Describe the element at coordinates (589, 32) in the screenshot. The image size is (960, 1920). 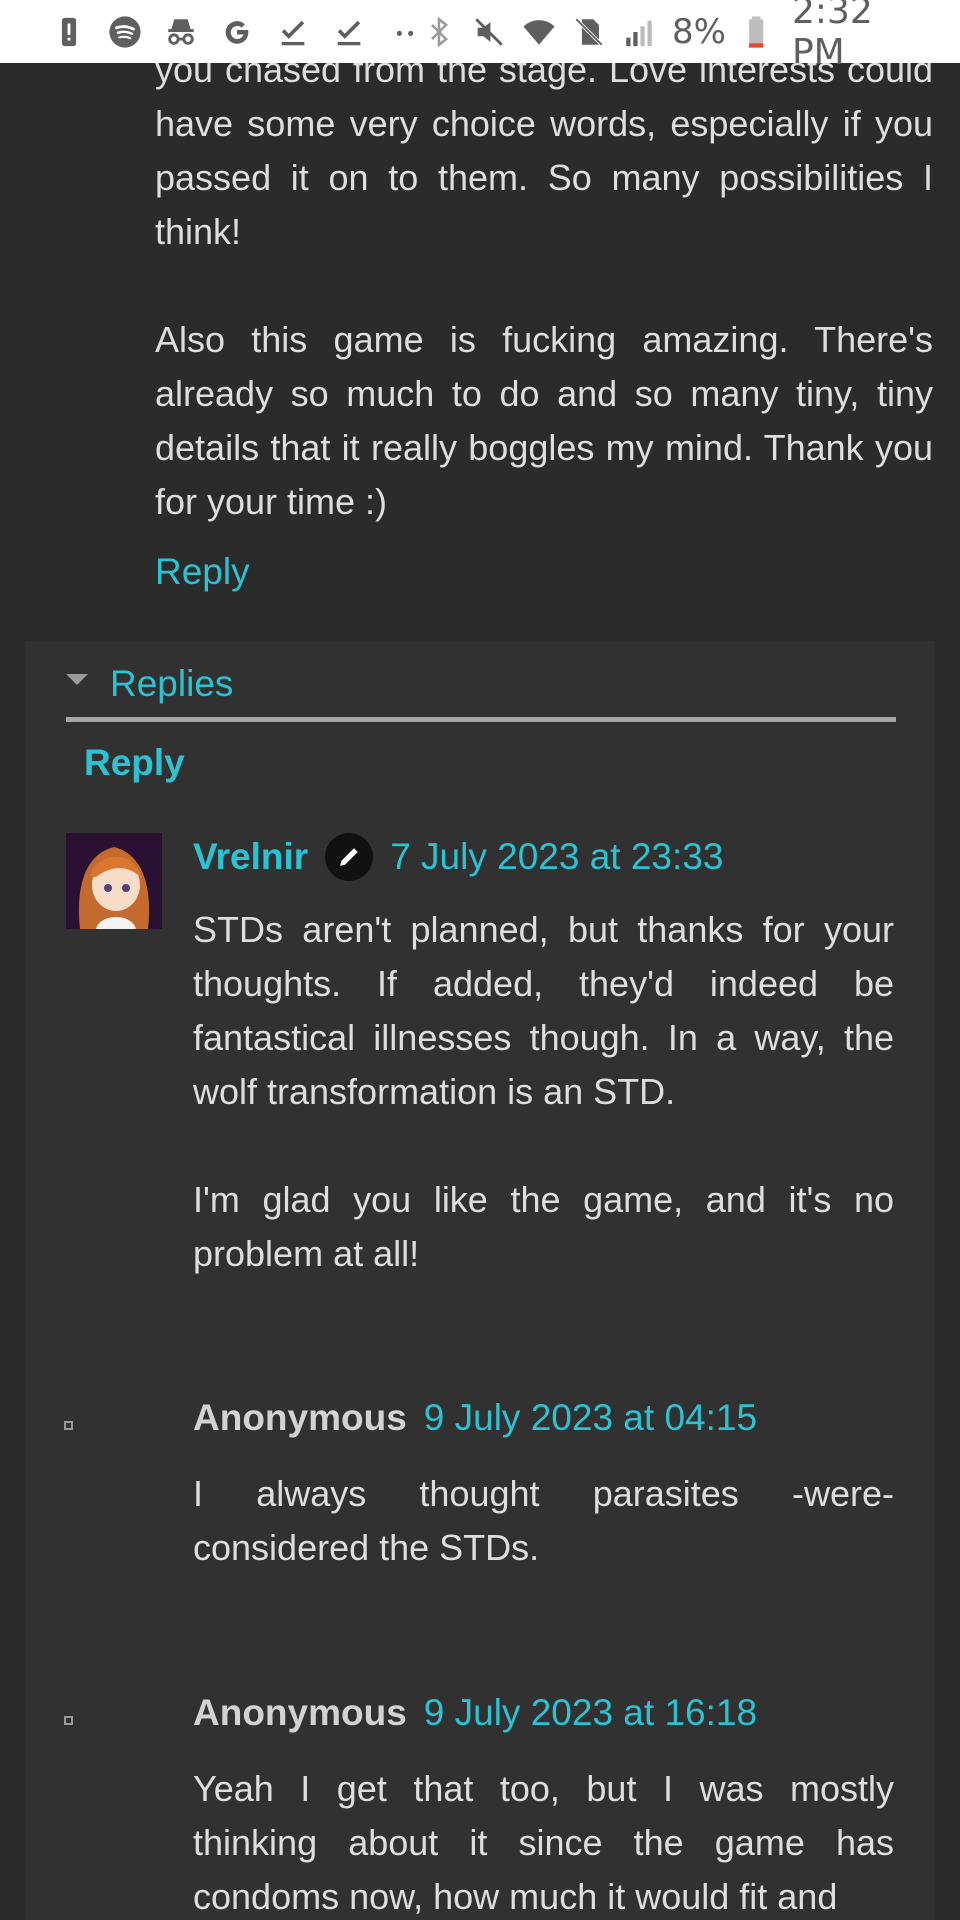
I see `no-sim-icon` at that location.